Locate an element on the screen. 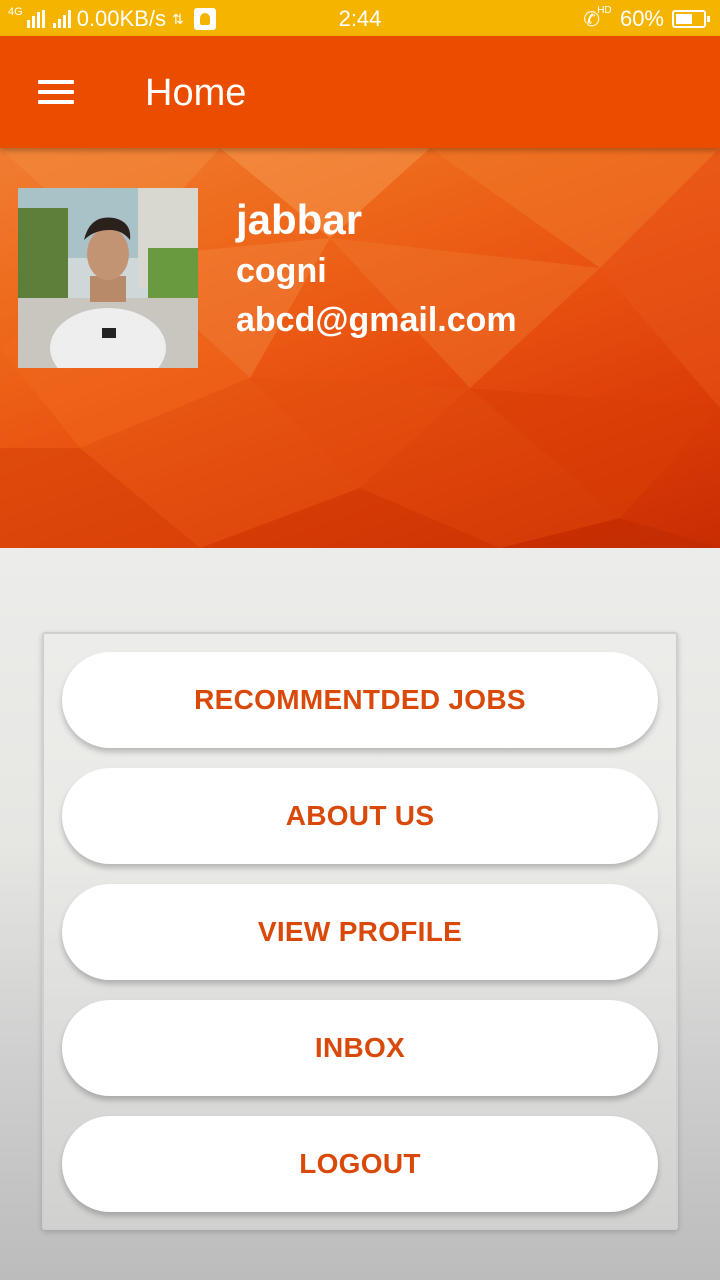 The width and height of the screenshot is (720, 1280). app-toolbar: Home is located at coordinates (360, 92).